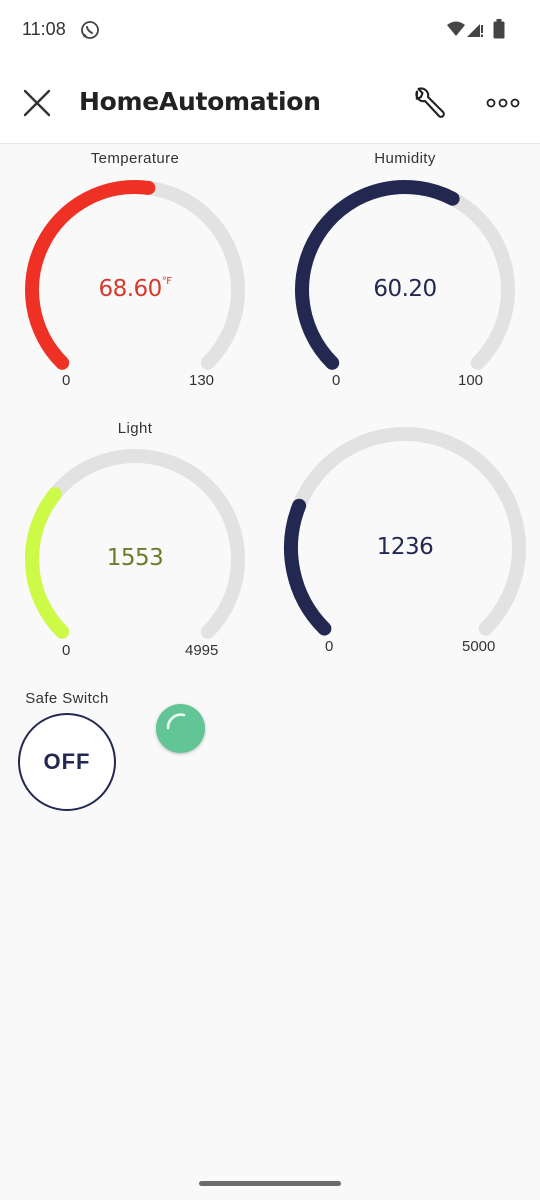 This screenshot has height=1200, width=540. Describe the element at coordinates (176, 721) in the screenshot. I see `led-highlight` at that location.